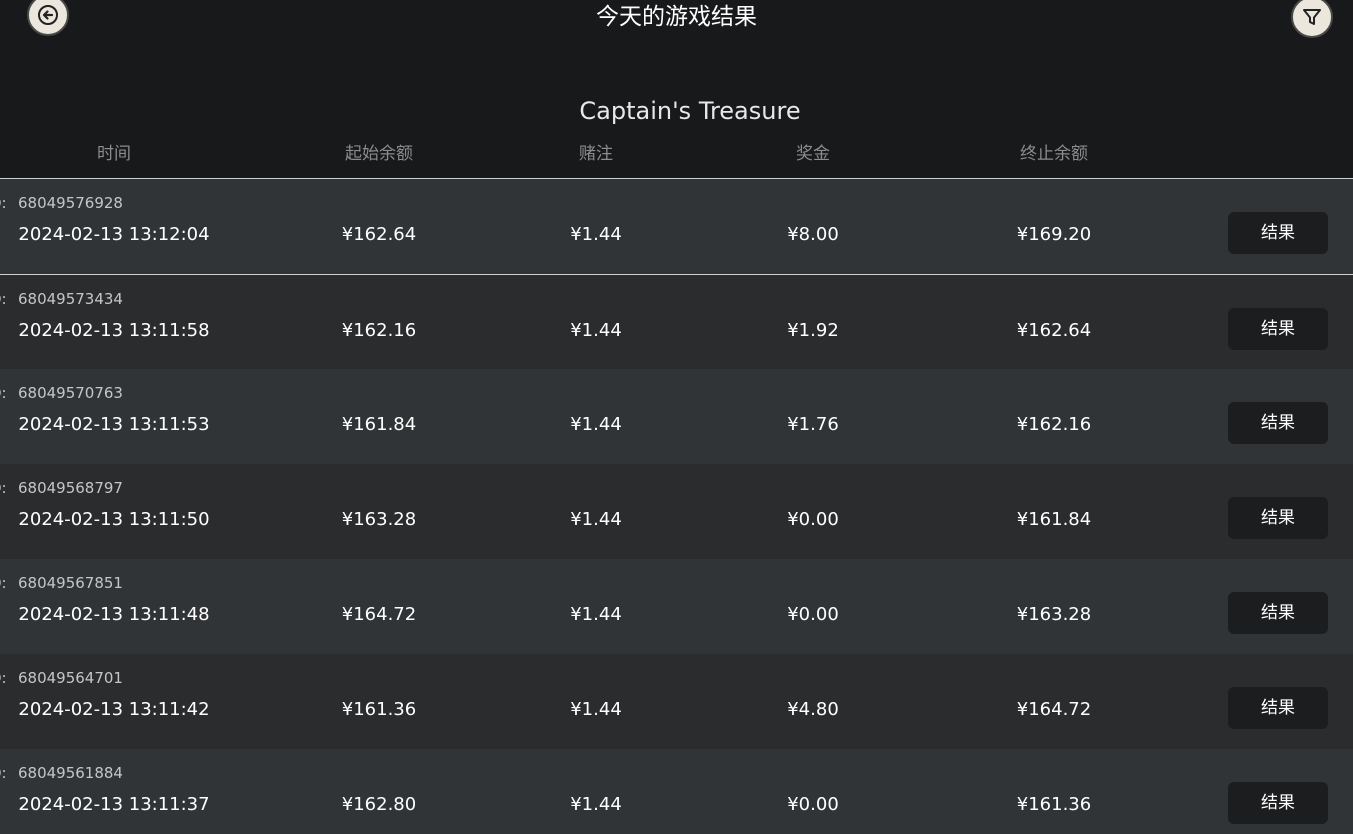  I want to click on cell-prize: ¥4.80, so click(813, 709).